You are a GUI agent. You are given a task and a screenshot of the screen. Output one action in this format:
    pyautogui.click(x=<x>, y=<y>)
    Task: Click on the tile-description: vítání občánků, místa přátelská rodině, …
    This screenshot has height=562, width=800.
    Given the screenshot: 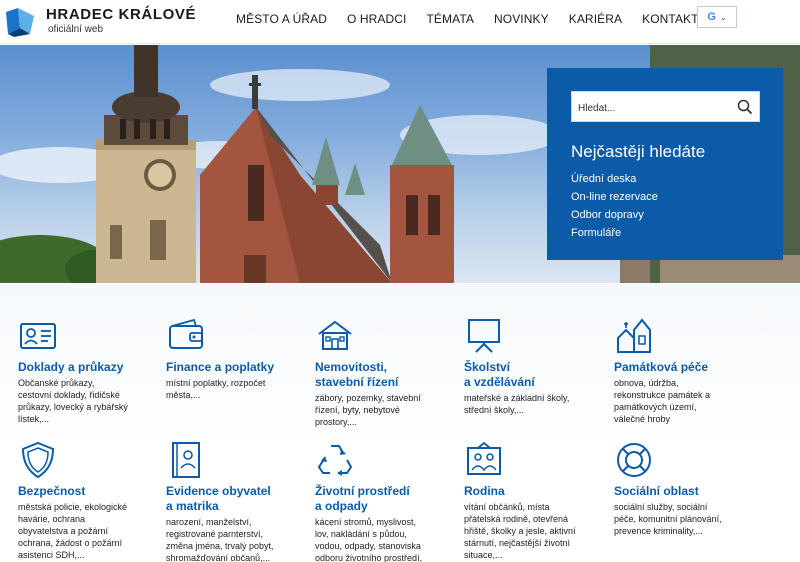 What is the action you would take?
    pyautogui.click(x=520, y=531)
    